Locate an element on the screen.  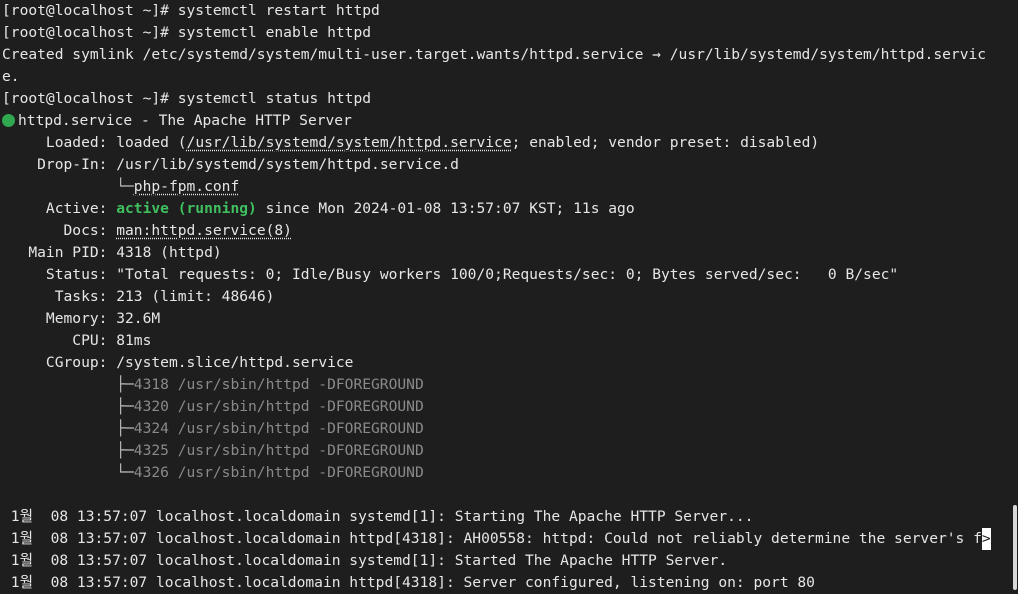
process-entry: 4324 /usr/sbin/httpd -DFOREGROUND is located at coordinates (278, 428).